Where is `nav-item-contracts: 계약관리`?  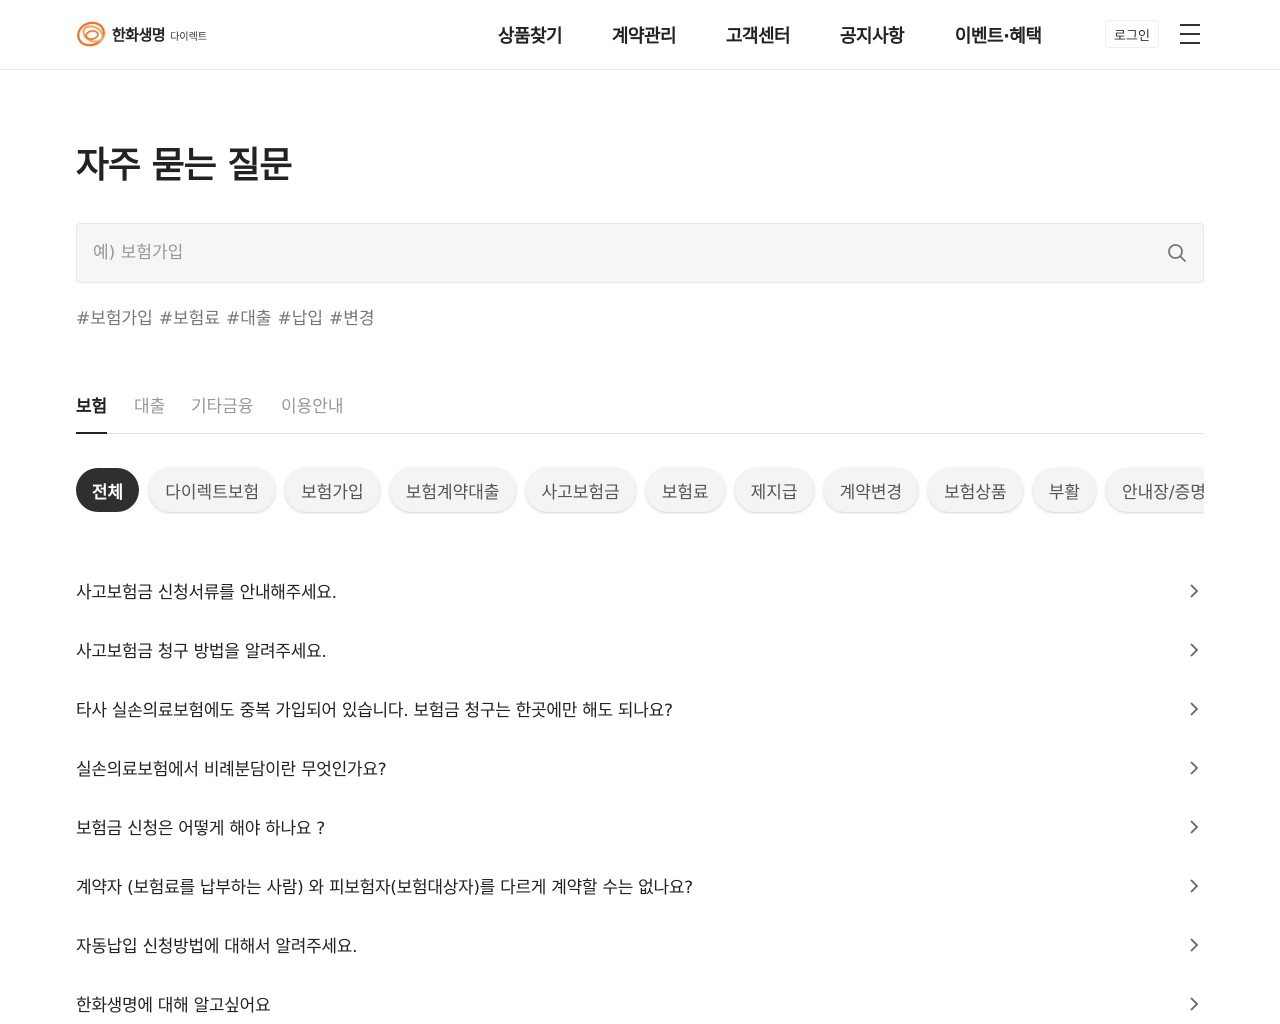 nav-item-contracts: 계약관리 is located at coordinates (644, 35).